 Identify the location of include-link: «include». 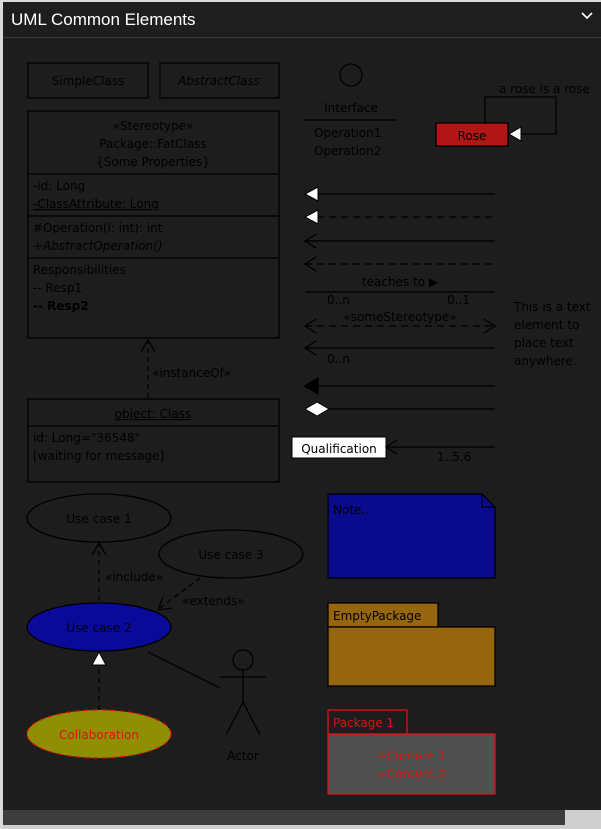
(127, 571).